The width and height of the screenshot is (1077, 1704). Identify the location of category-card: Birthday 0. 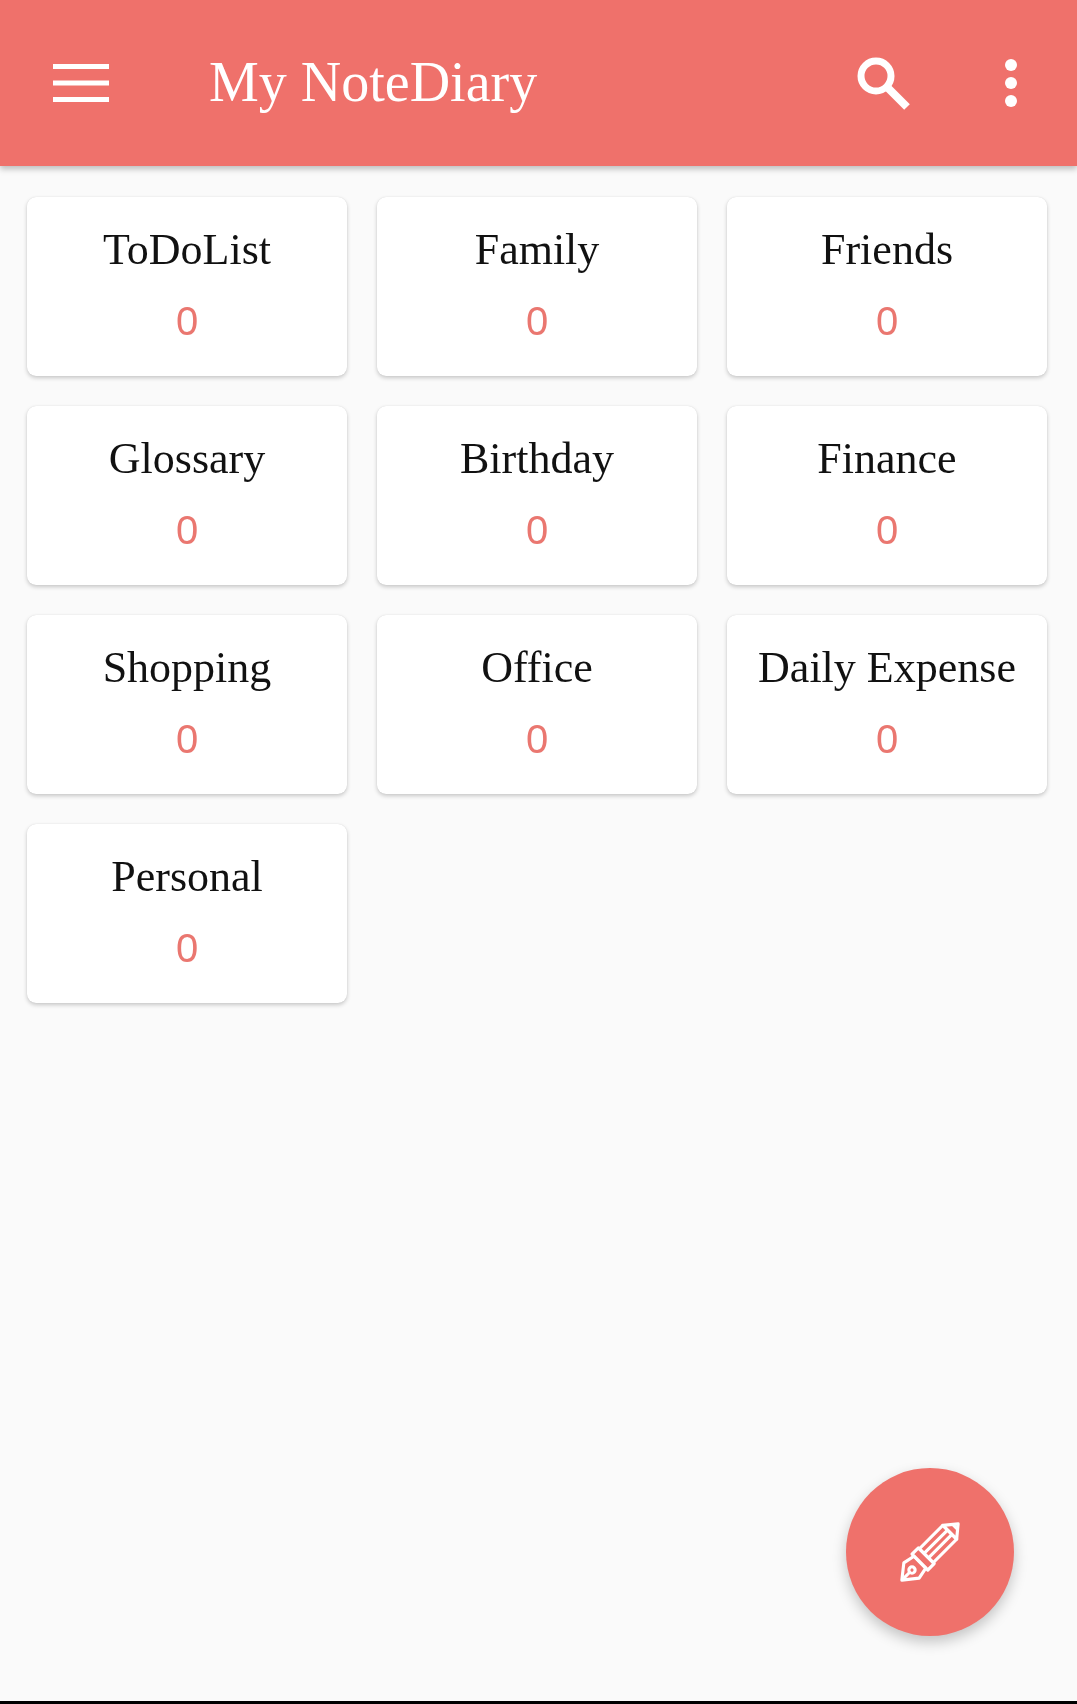
(537, 495).